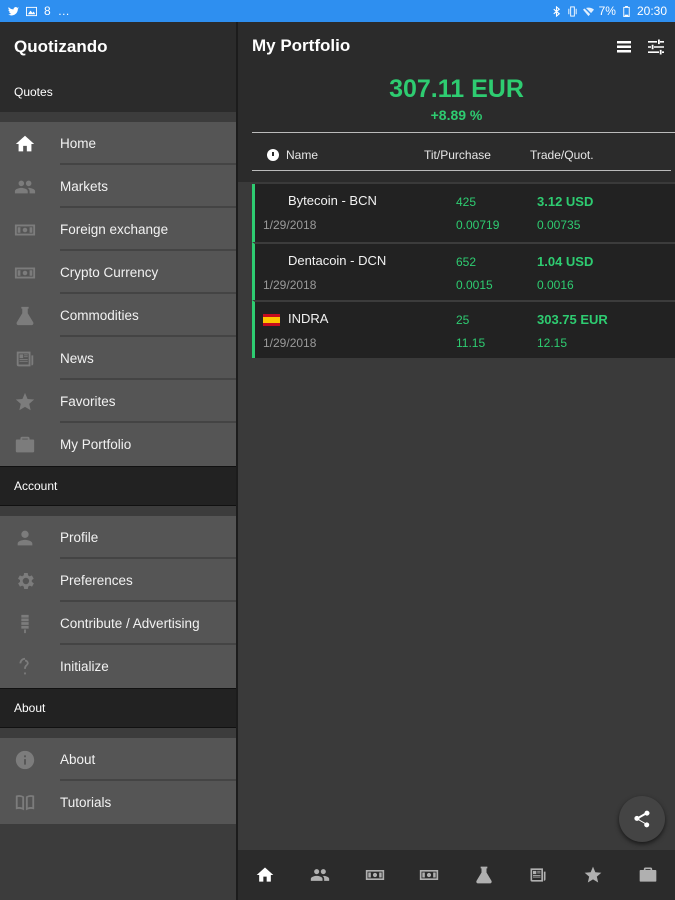 The width and height of the screenshot is (675, 900). I want to click on drawer-item-label: Preferences, so click(96, 580).